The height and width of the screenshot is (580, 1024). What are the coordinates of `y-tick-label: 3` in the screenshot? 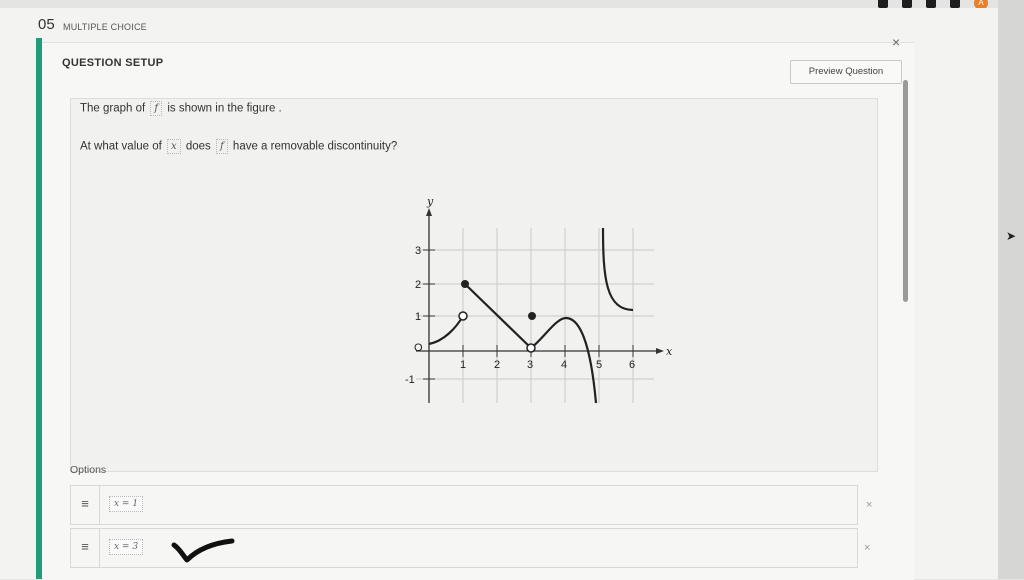 It's located at (418, 251).